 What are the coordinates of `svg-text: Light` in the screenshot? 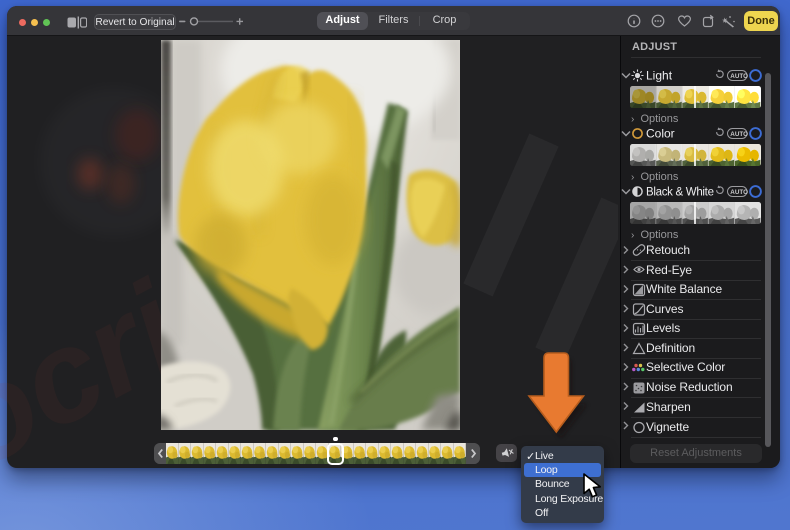 It's located at (659, 76).